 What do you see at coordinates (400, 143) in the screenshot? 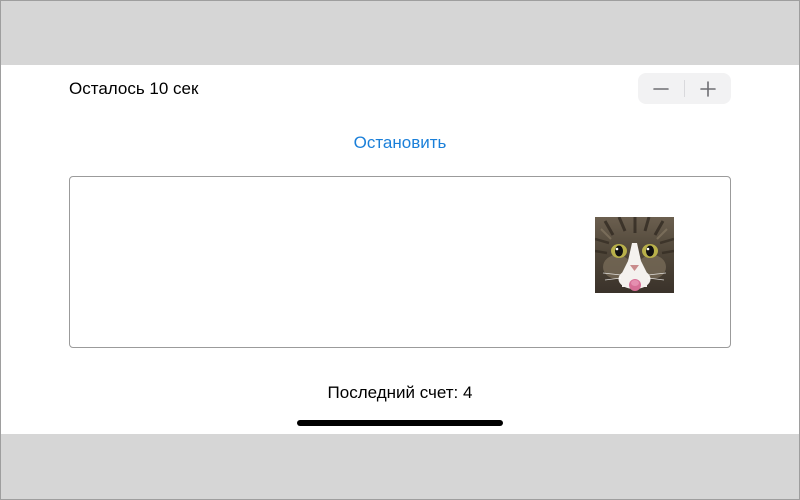
I see `stop-button: Остановить` at bounding box center [400, 143].